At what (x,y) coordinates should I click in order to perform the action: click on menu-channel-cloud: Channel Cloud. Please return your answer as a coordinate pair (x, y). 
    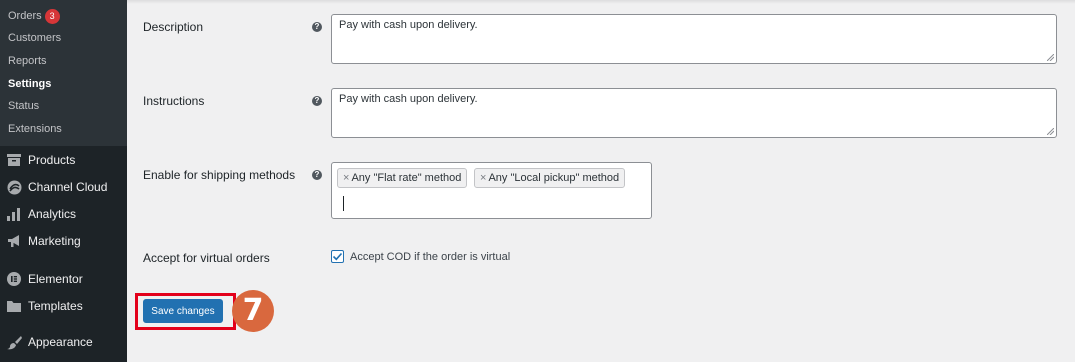
    Looking at the image, I should click on (63, 187).